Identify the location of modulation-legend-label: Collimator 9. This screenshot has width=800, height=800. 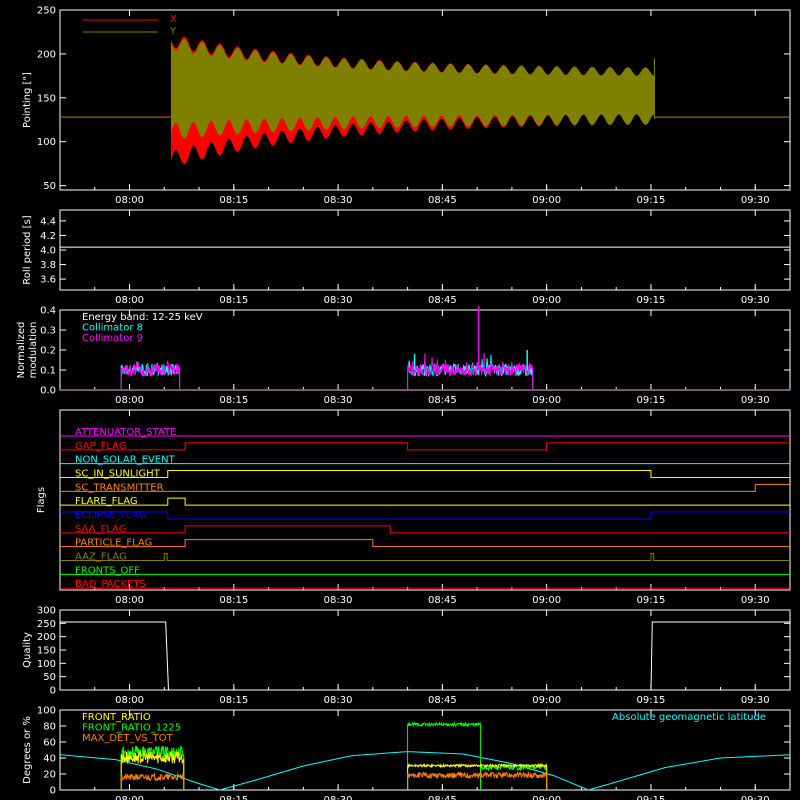
(112, 338).